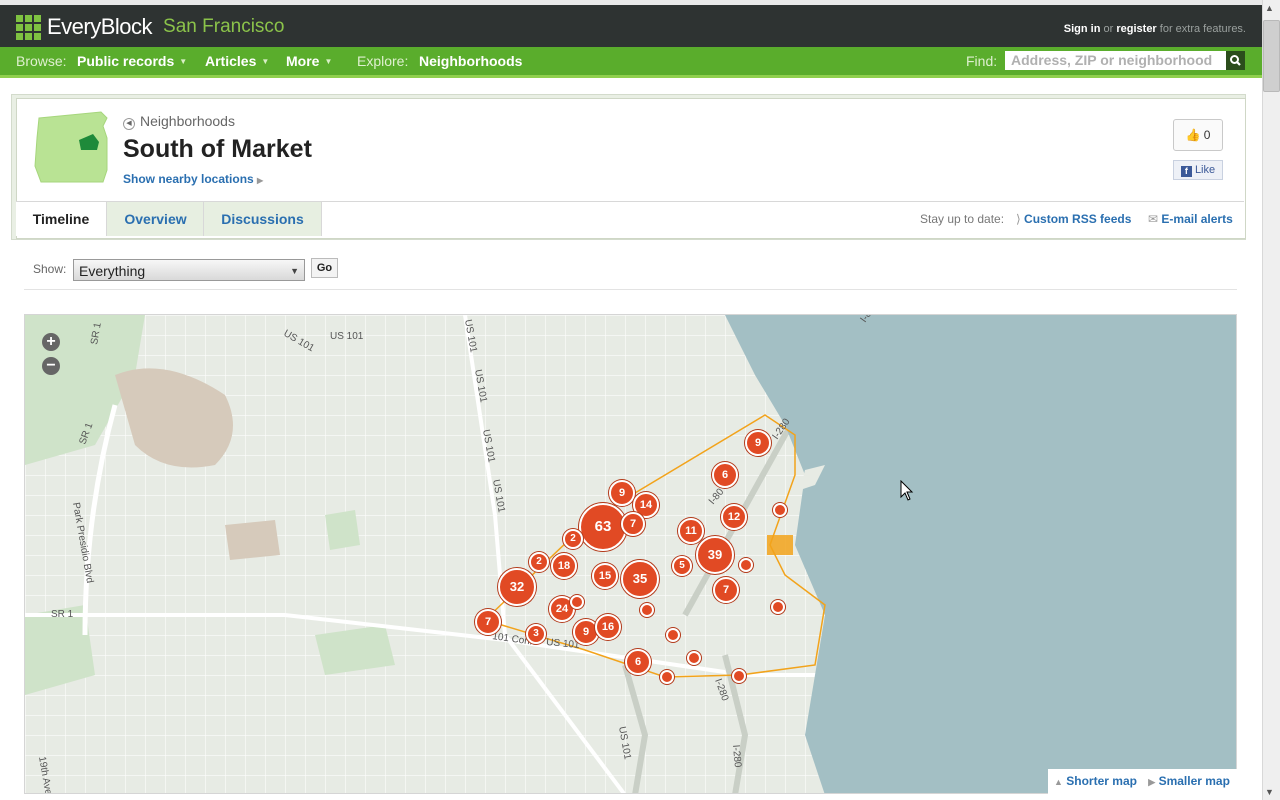 This screenshot has height=800, width=1280. I want to click on browse-label: Browse:, so click(41, 61).